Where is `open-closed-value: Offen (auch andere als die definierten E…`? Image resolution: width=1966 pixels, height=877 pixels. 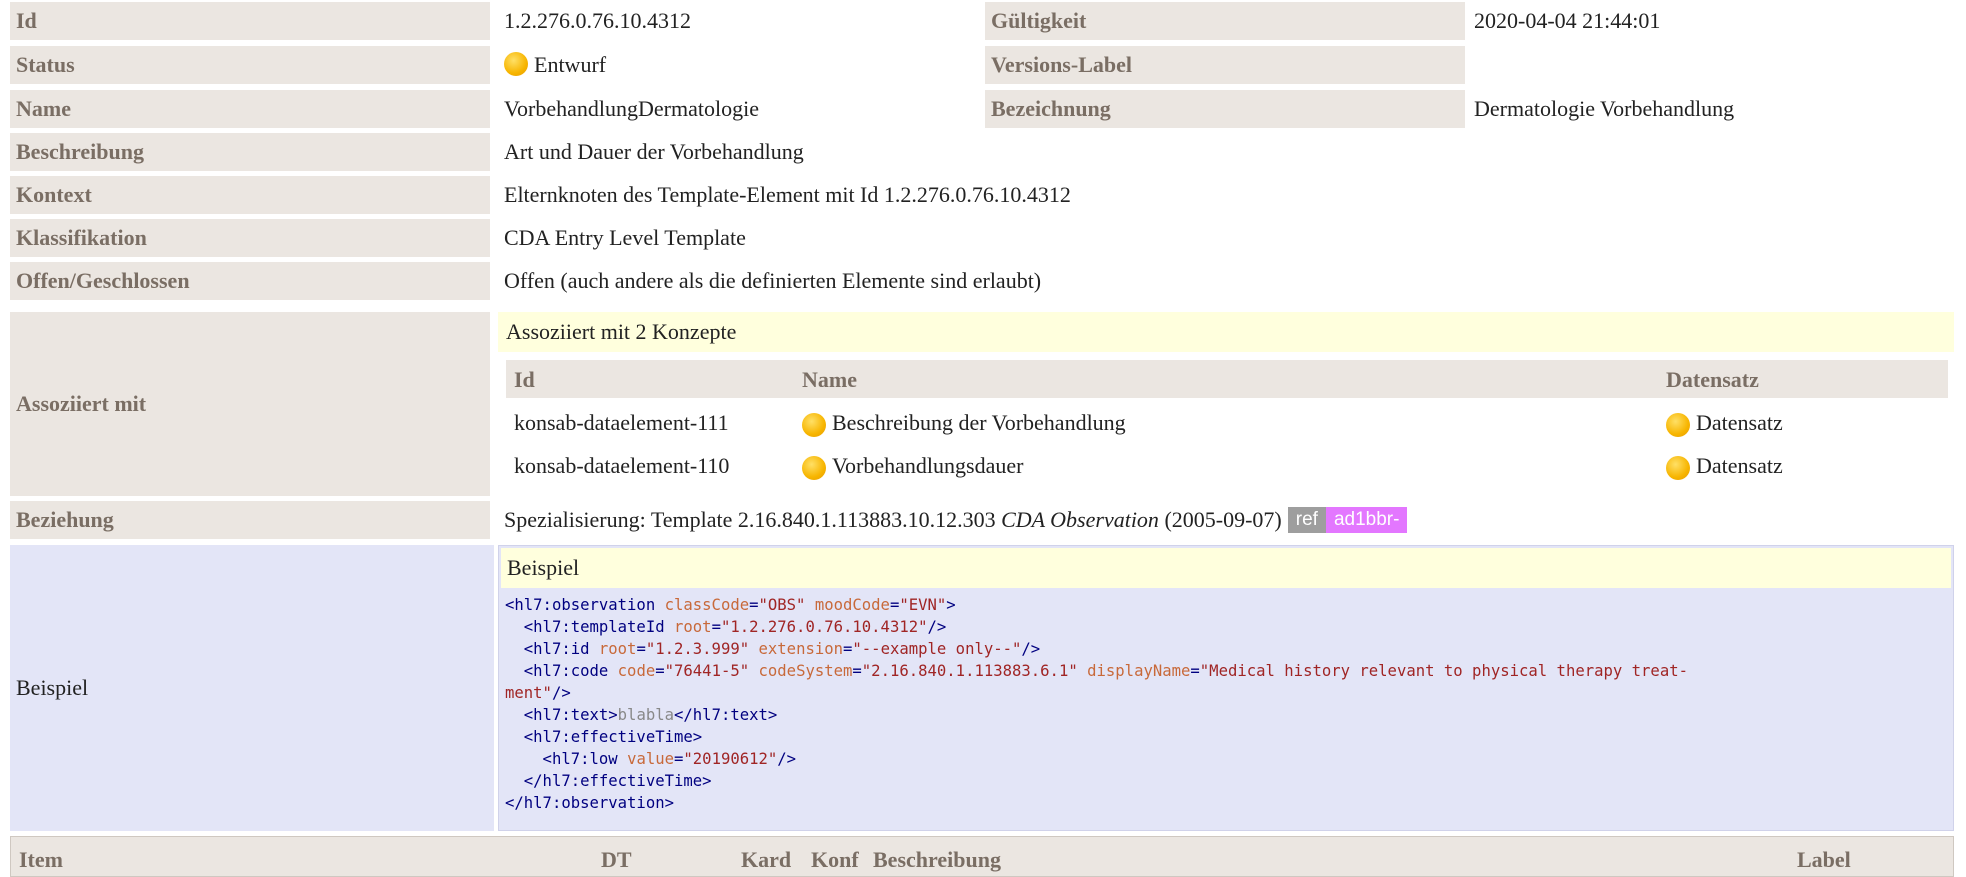 open-closed-value: Offen (auch andere als die definierten E… is located at coordinates (773, 280).